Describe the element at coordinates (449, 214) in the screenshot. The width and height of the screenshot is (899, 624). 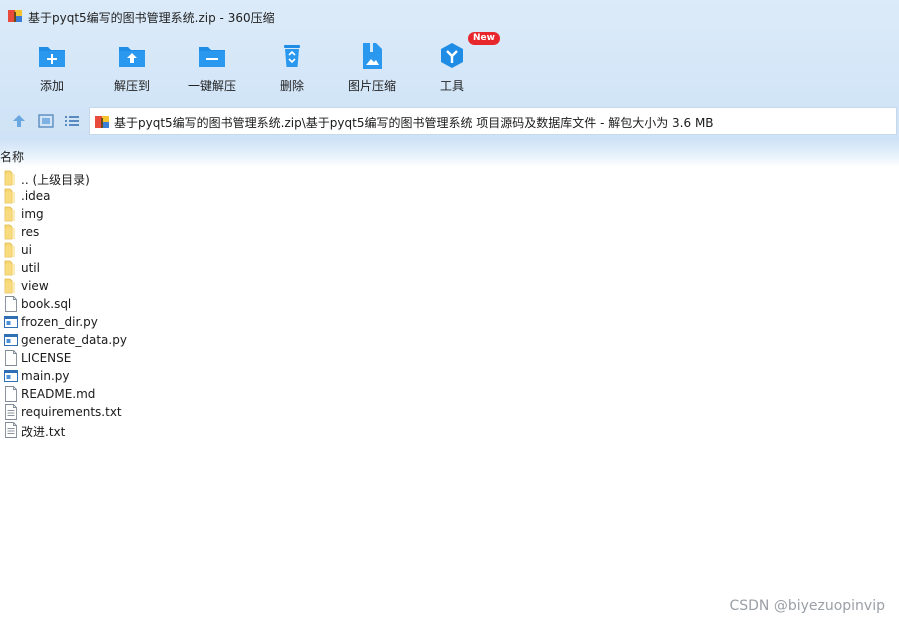
I see `folder-row: img` at that location.